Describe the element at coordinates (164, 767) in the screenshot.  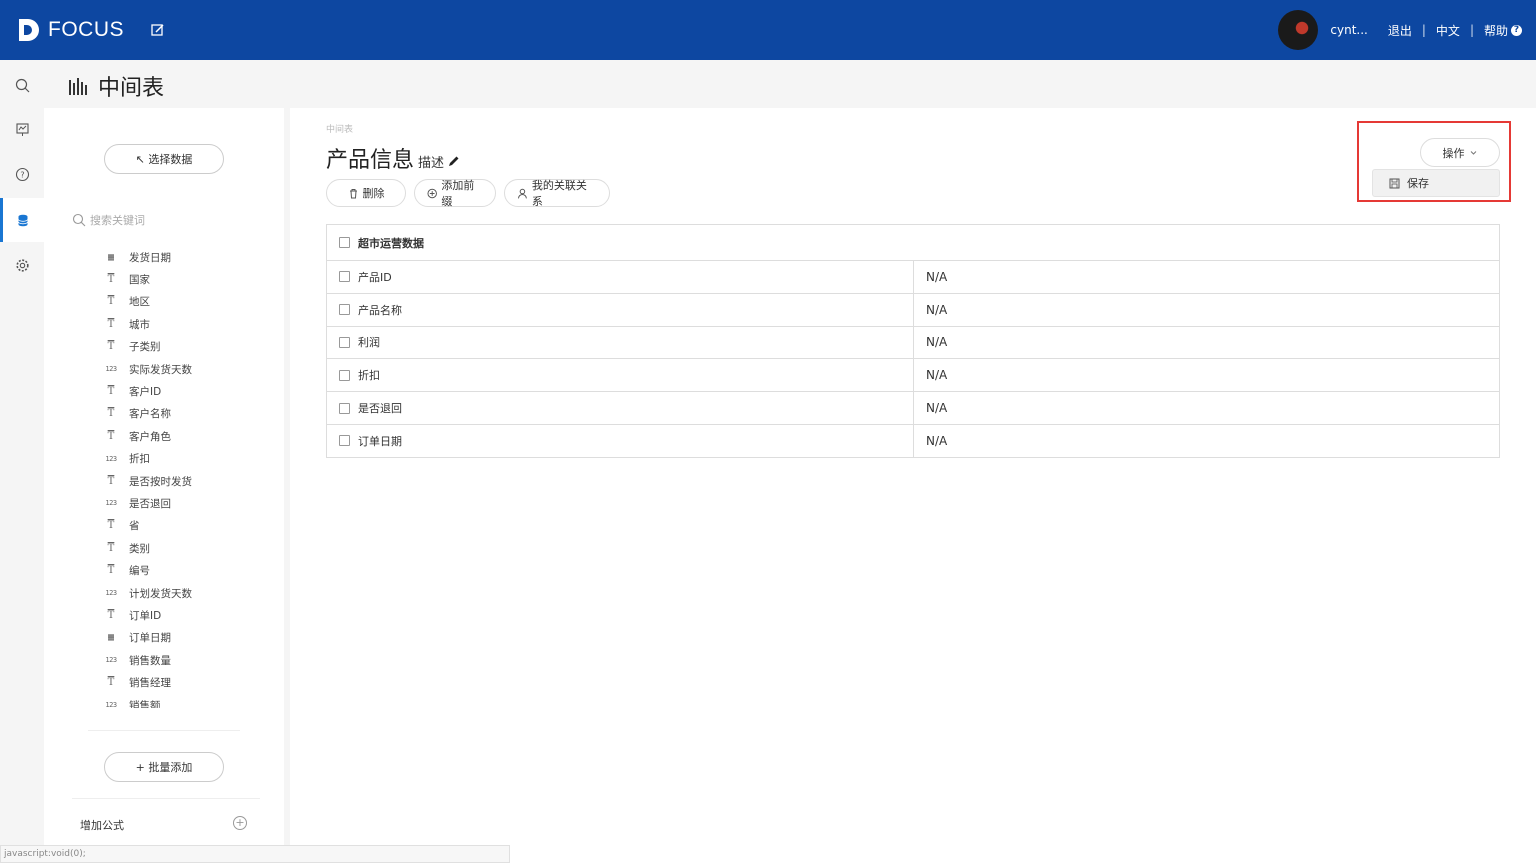
I see `batch-add-button: + 批量添加` at that location.